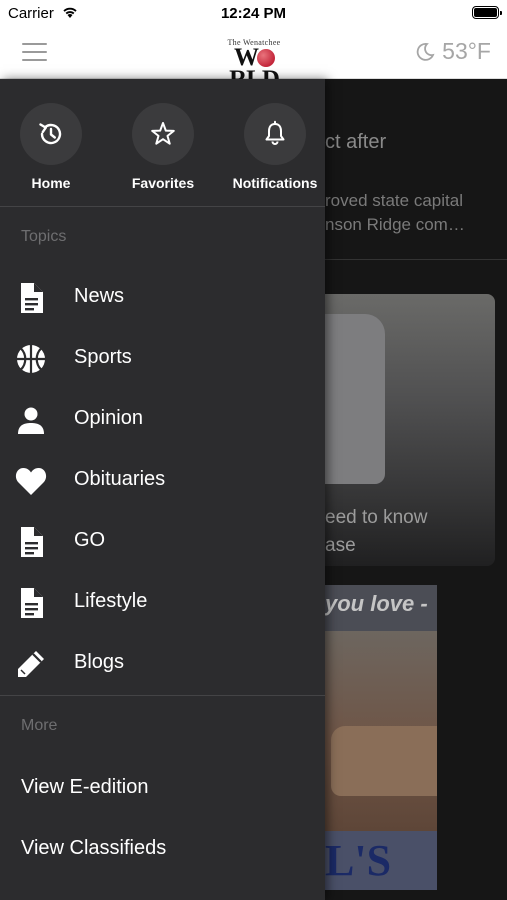 Image resolution: width=507 pixels, height=900 pixels. I want to click on caption-line-2: ase, so click(340, 545).